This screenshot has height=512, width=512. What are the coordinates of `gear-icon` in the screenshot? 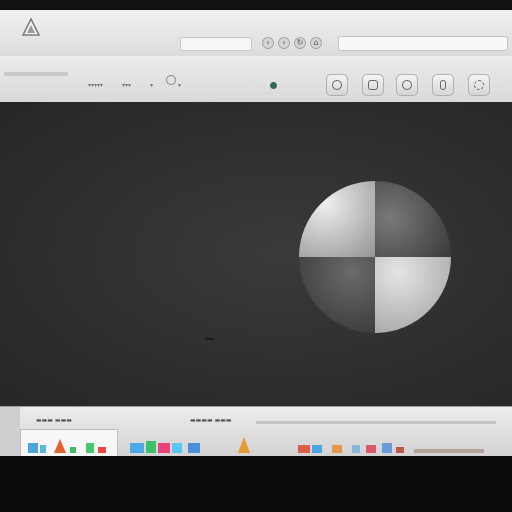 It's located at (479, 85).